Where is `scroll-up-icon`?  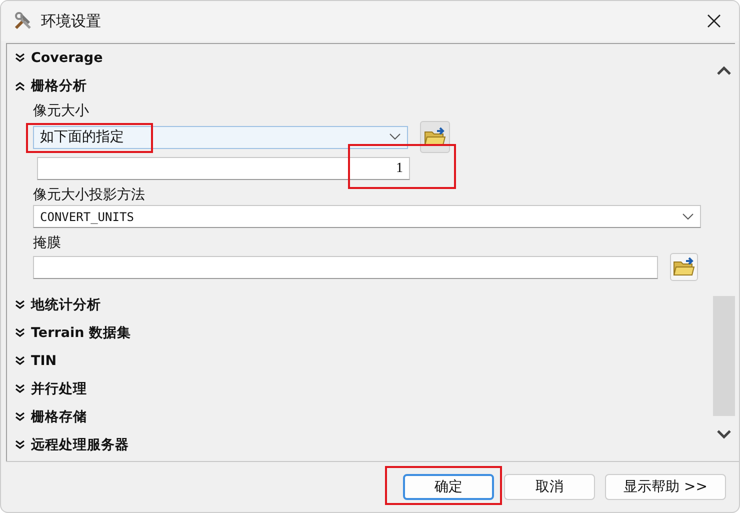 scroll-up-icon is located at coordinates (724, 71).